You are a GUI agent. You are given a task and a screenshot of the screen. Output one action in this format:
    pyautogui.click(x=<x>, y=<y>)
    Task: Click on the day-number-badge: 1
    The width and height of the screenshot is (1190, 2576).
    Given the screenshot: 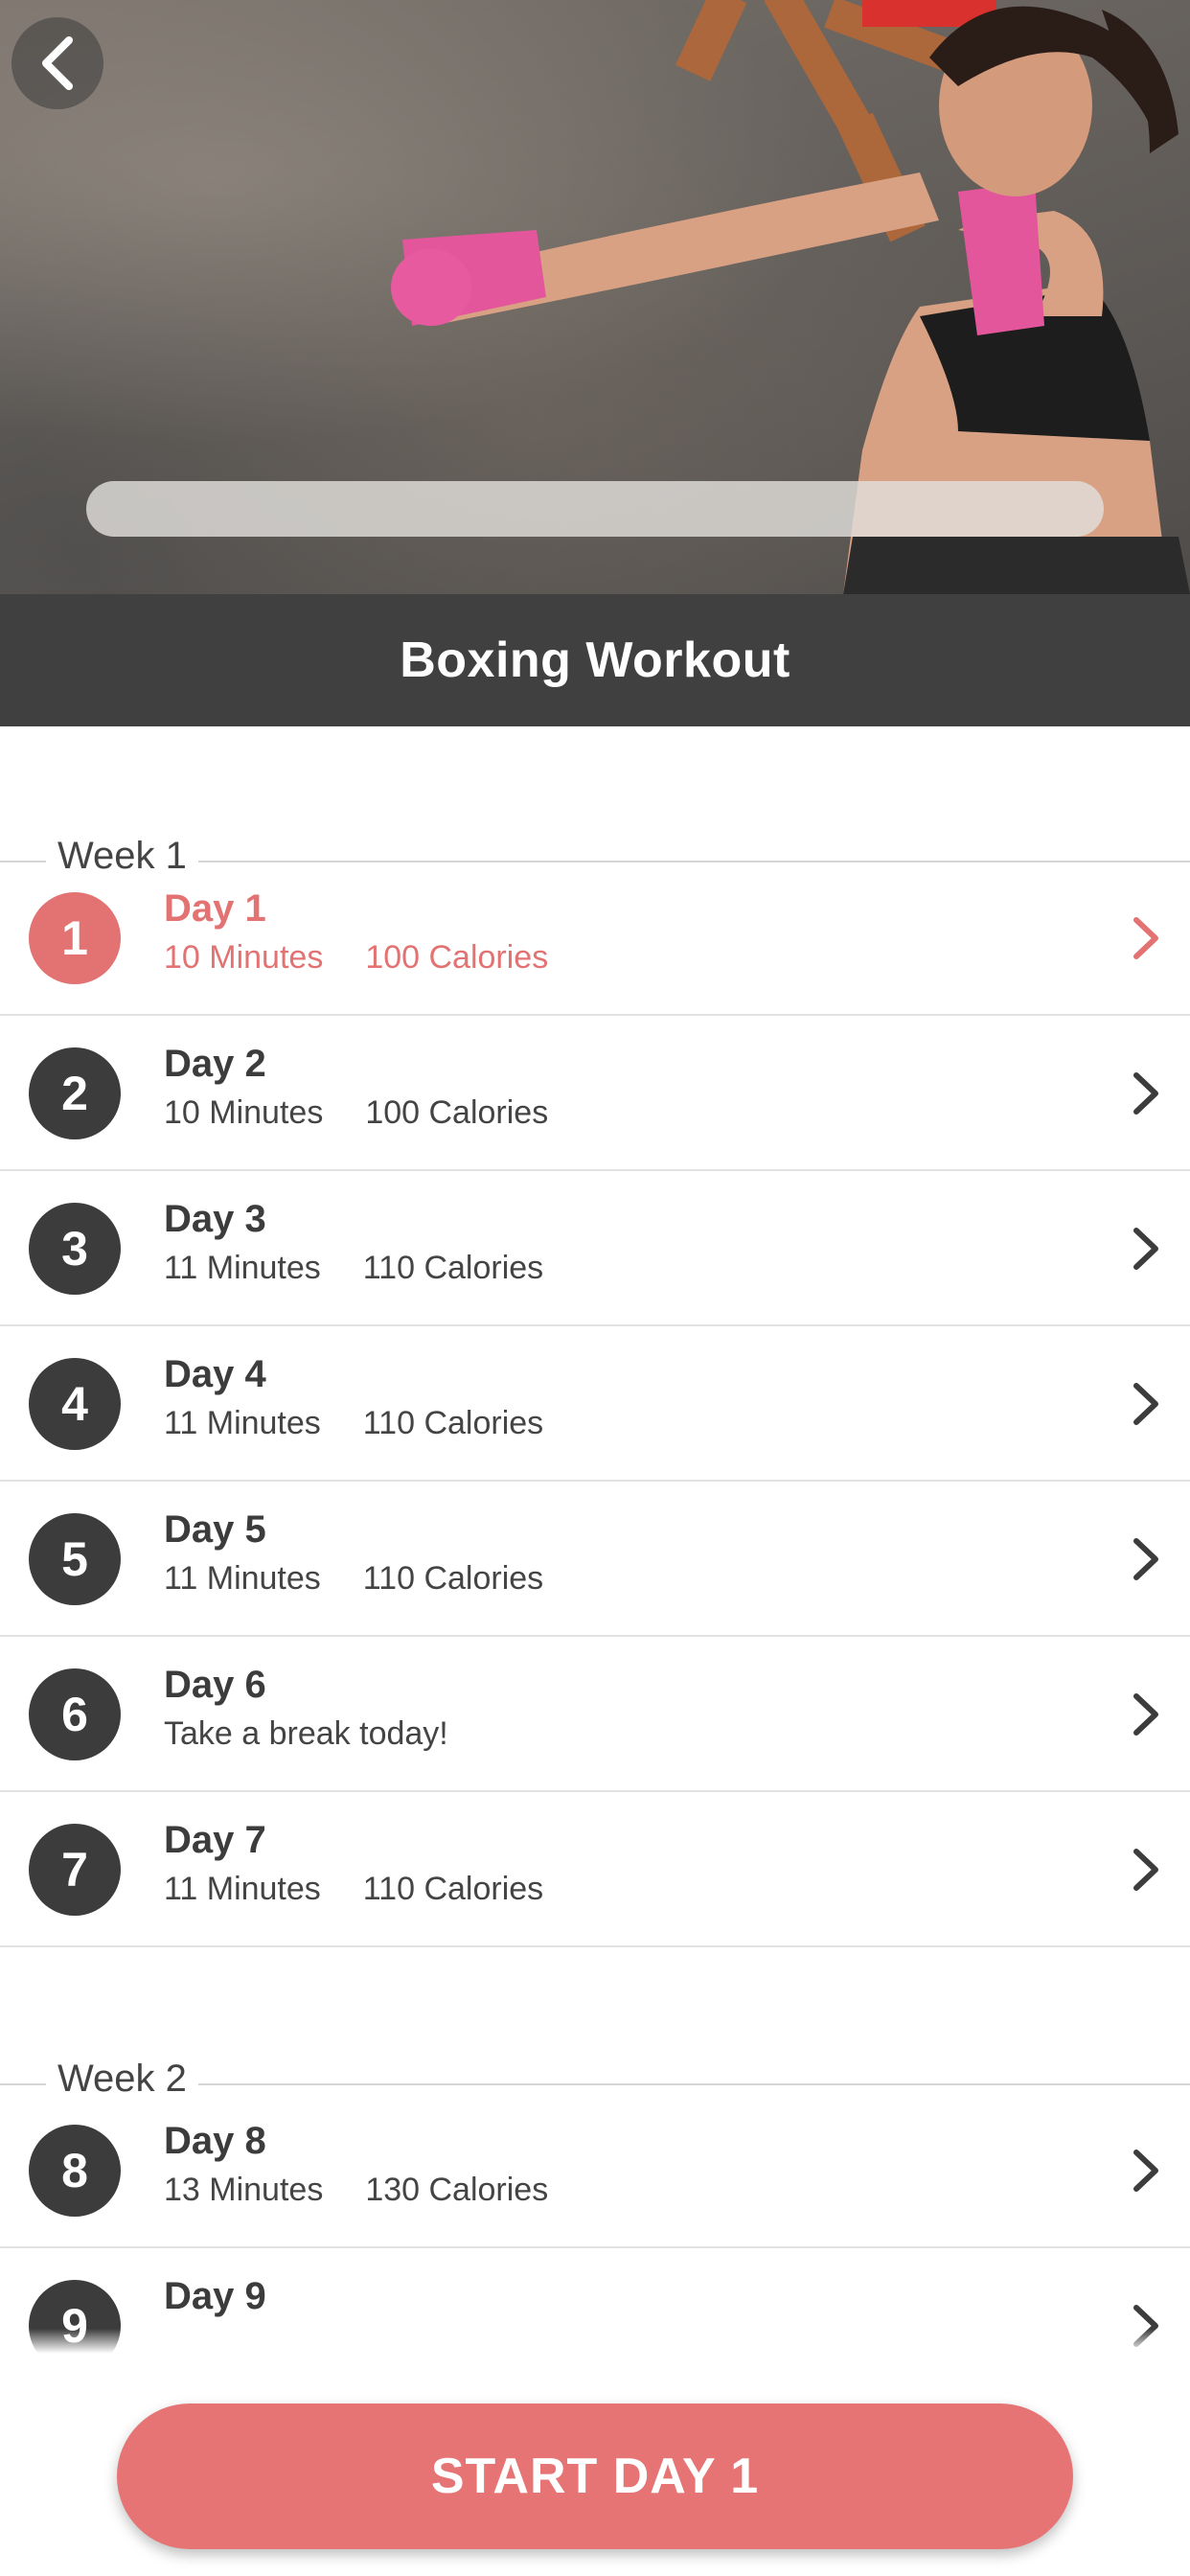 What is the action you would take?
    pyautogui.click(x=75, y=938)
    